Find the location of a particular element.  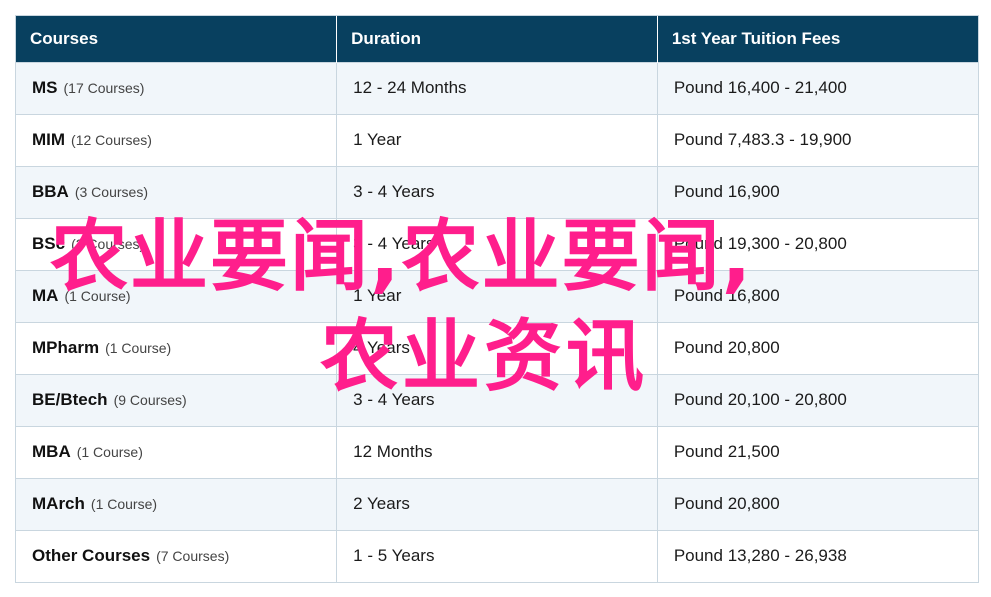

course-cell: Other Courses (7 Courses) is located at coordinates (177, 555).